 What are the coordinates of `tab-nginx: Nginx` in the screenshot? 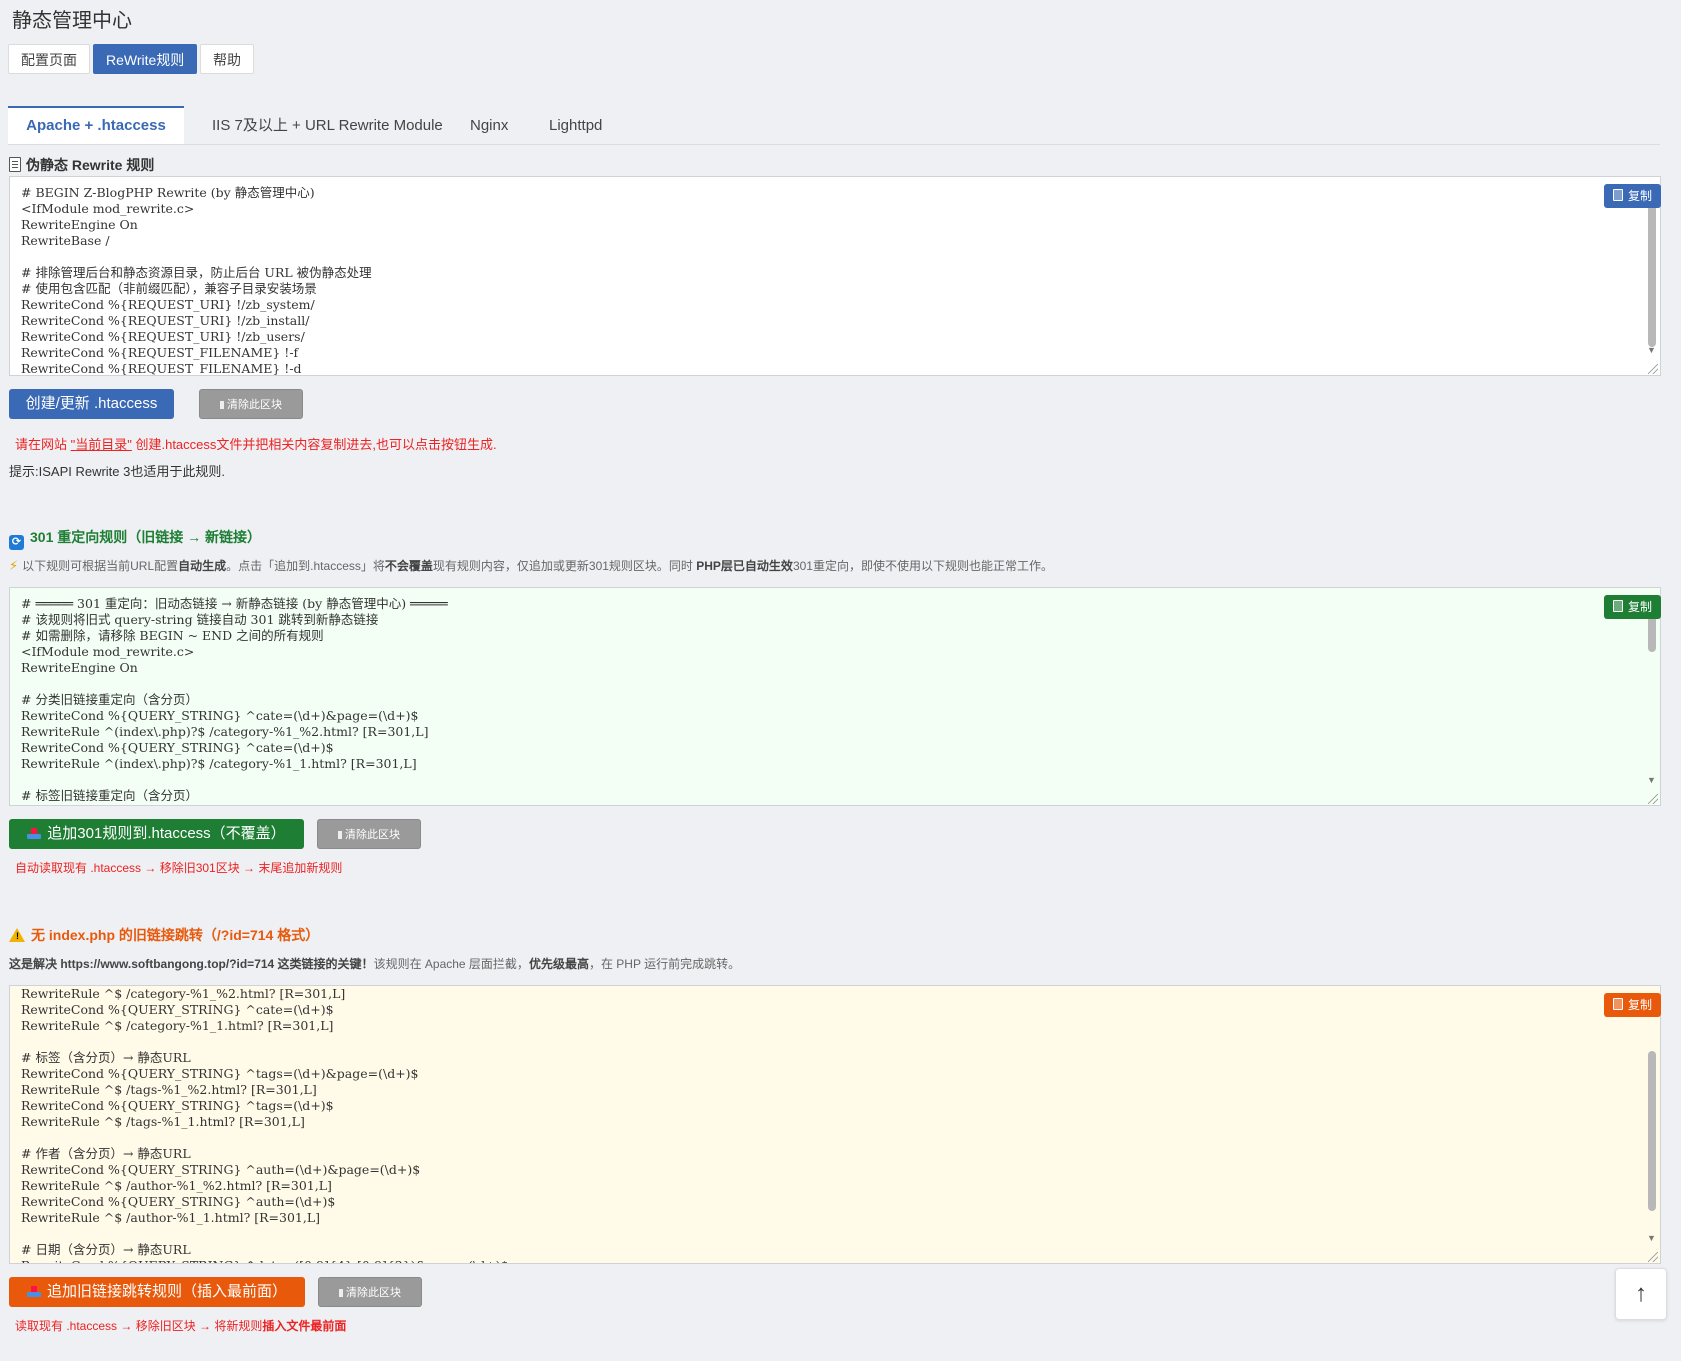 It's located at (489, 125).